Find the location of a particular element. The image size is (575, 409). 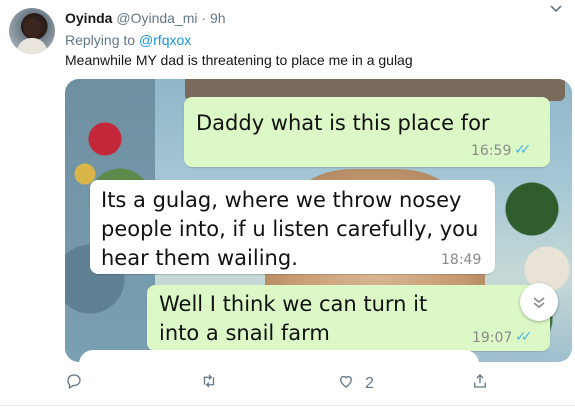

message-time: 18:49 is located at coordinates (461, 260).